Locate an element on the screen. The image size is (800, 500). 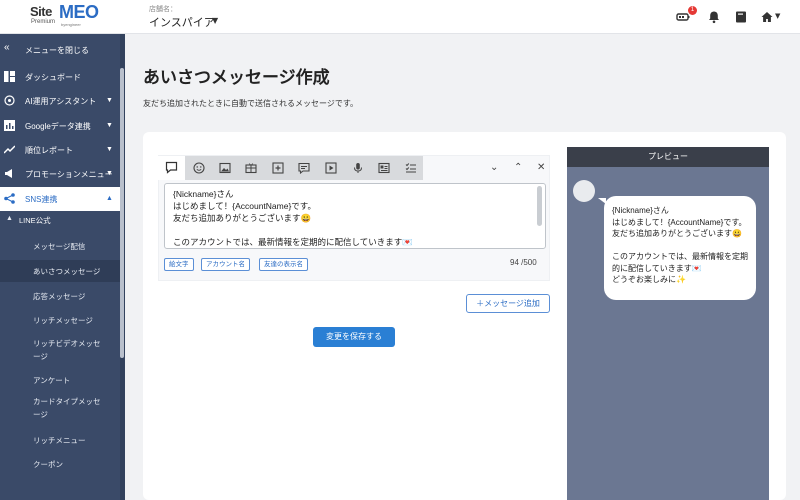
sidebar-item-promotion: プロモーションメニュー ▼ is located at coordinates (60, 174).